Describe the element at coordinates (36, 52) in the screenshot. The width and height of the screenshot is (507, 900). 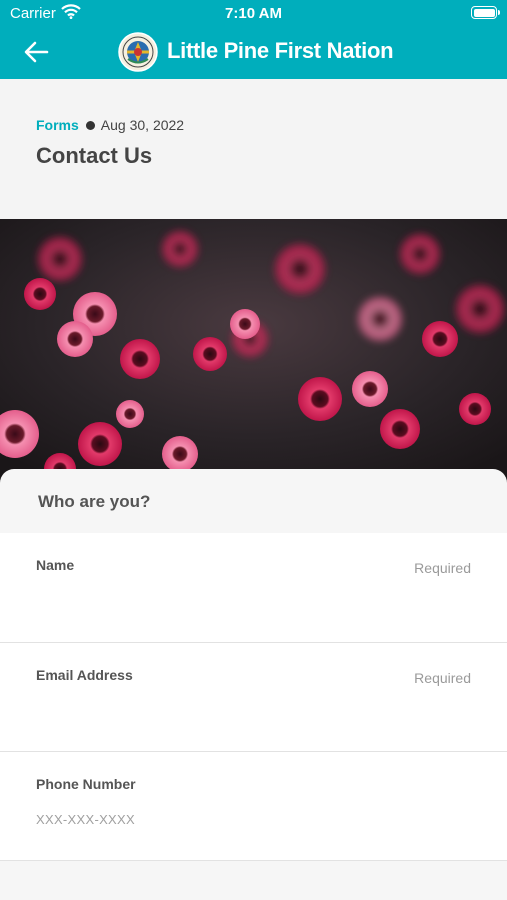
I see `back-arrow-icon` at that location.